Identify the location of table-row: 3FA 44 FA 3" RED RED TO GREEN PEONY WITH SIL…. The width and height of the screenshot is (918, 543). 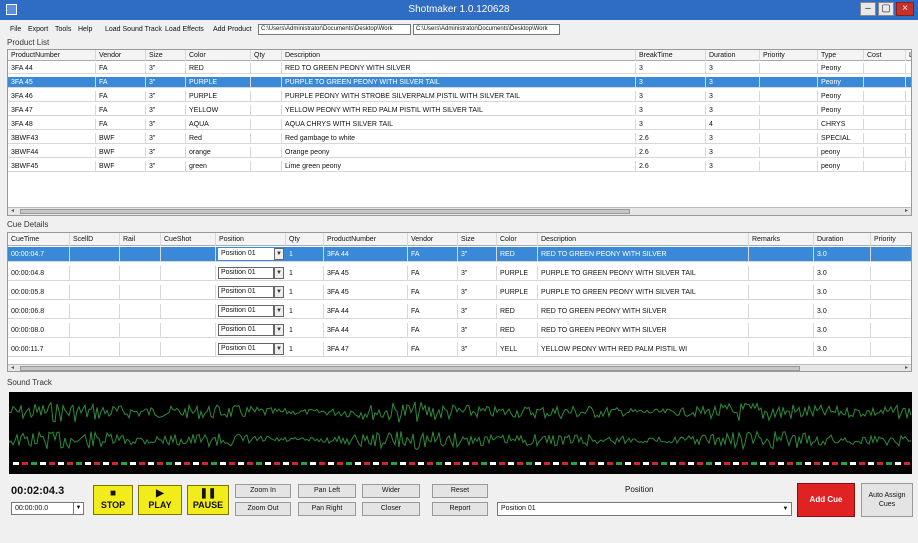
(459, 68).